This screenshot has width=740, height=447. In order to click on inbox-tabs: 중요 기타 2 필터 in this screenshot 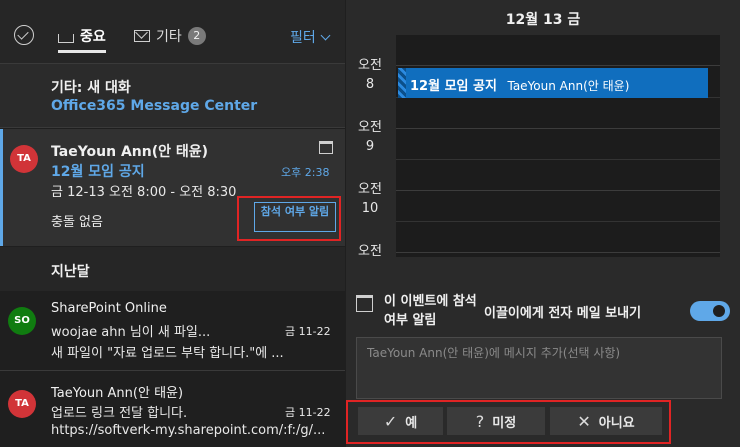, I will do `click(172, 32)`.